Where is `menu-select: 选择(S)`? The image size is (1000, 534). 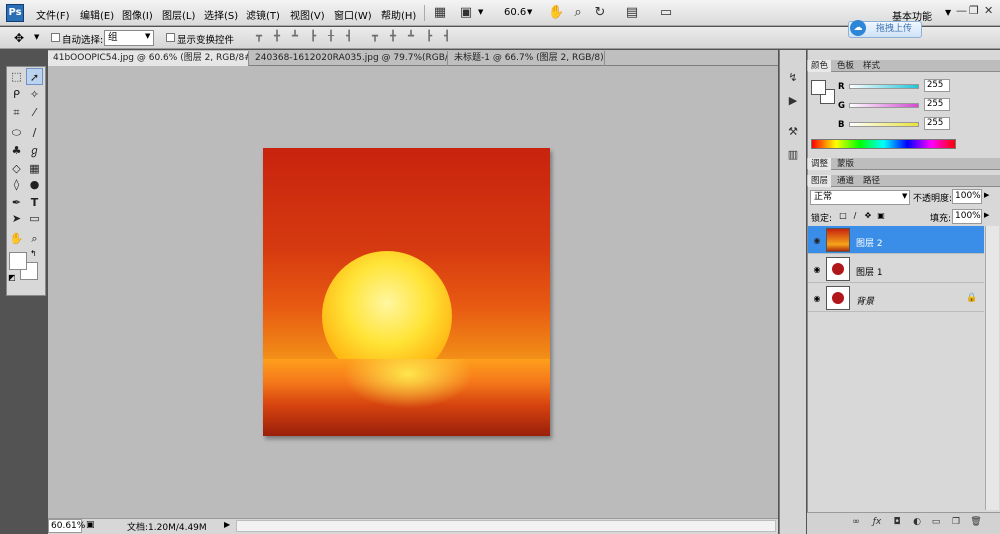
menu-select: 选择(S) is located at coordinates (221, 14).